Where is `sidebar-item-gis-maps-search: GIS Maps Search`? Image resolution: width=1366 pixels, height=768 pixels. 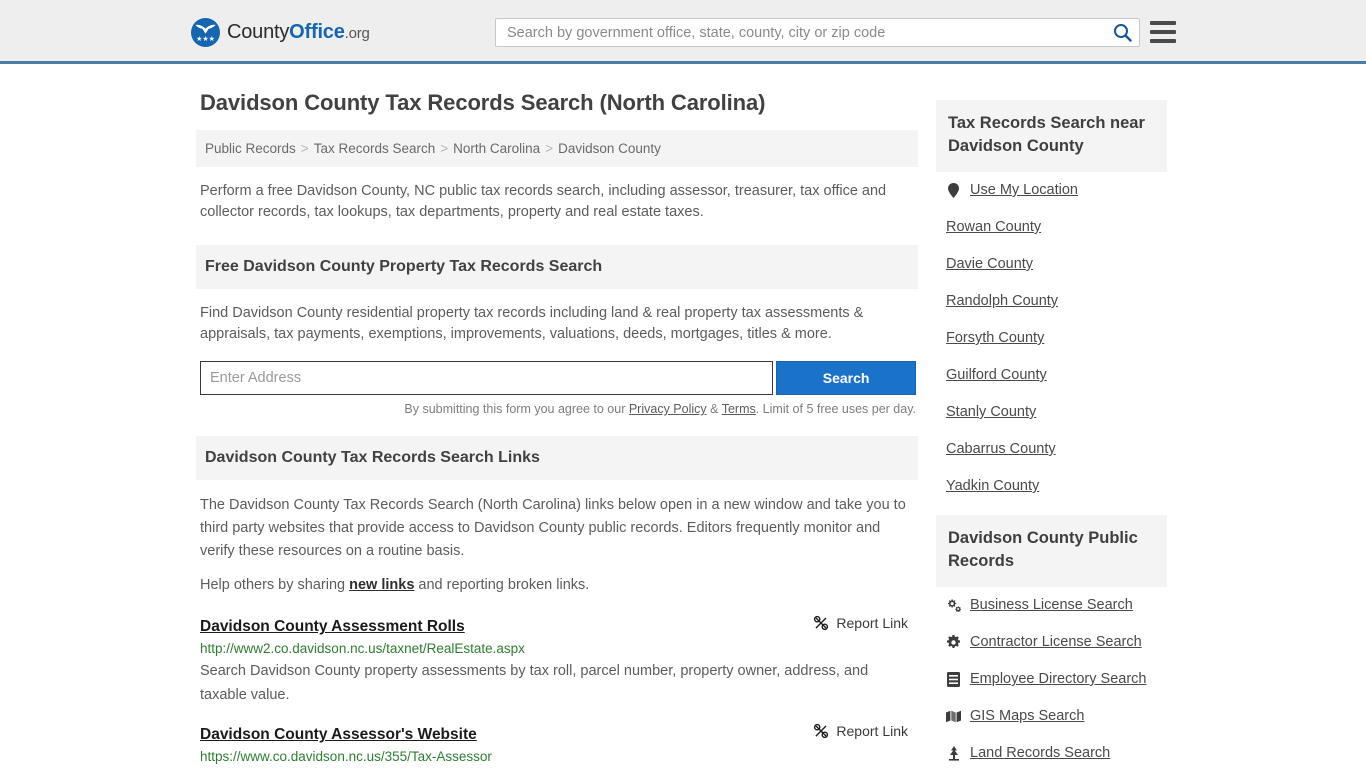
sidebar-item-gis-maps-search: GIS Maps Search is located at coordinates (1056, 716).